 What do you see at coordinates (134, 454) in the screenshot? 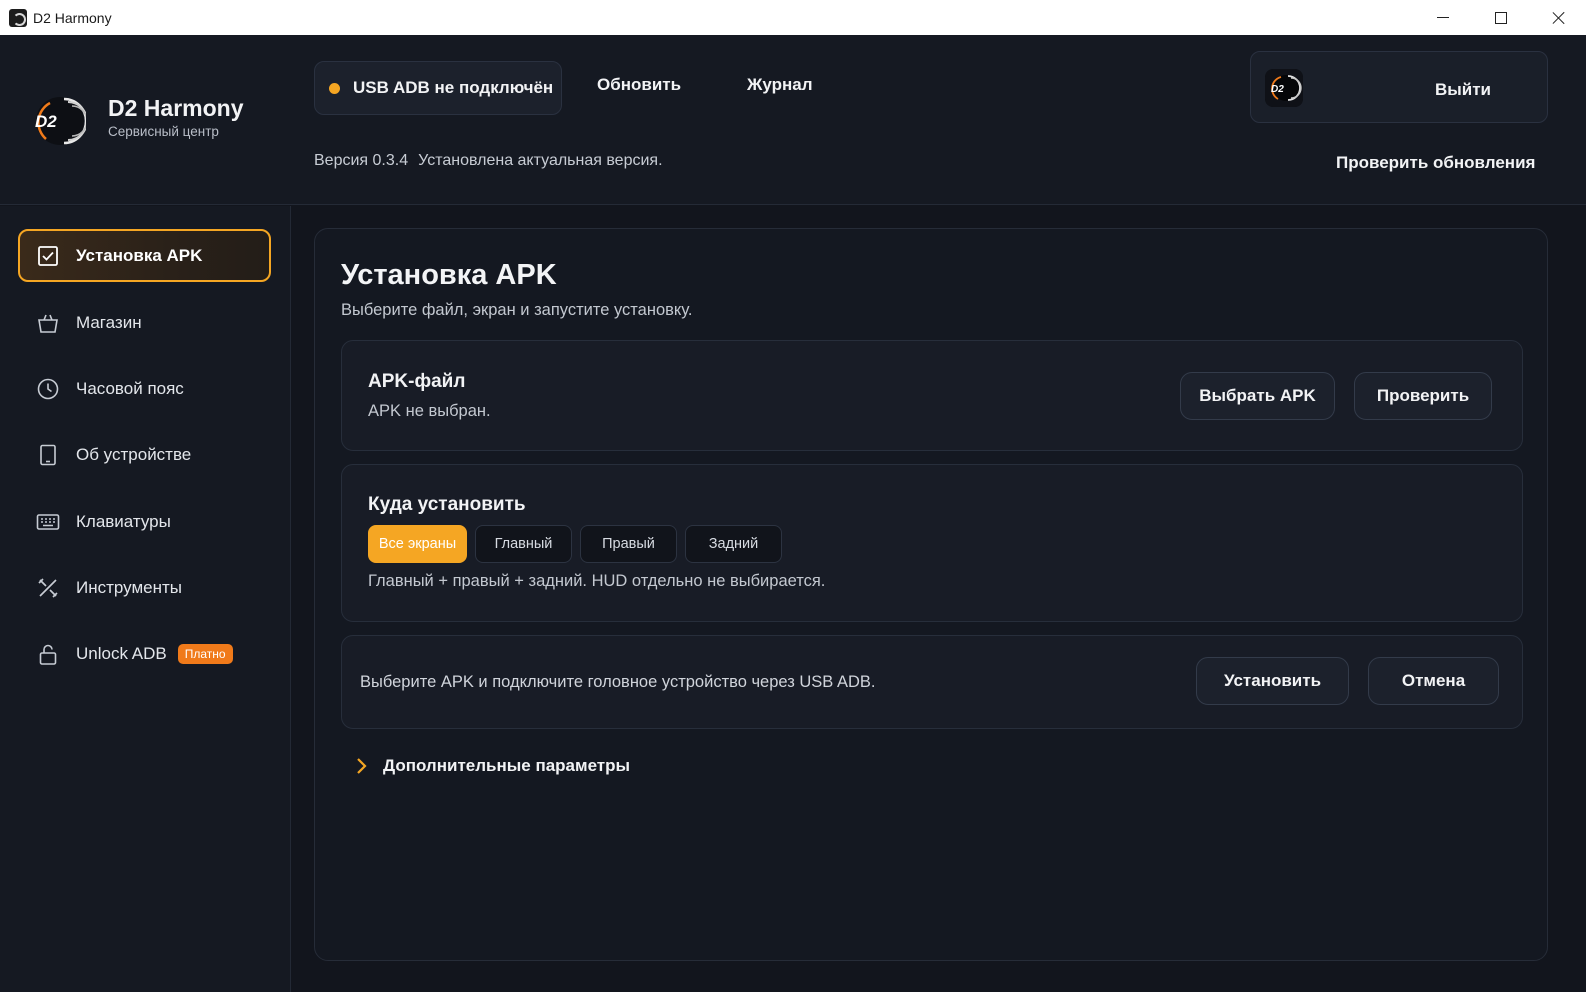
I see `sidebar-item-label: Об устройстве` at bounding box center [134, 454].